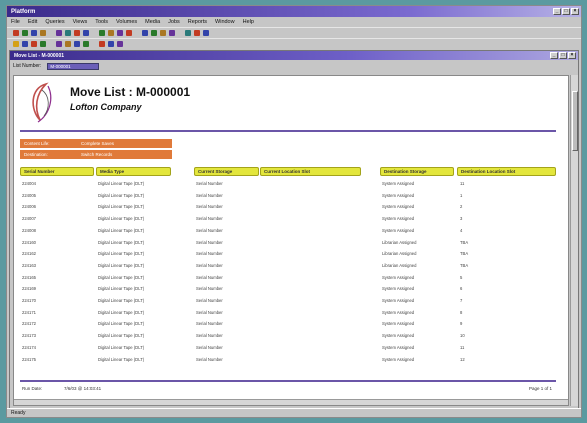 The width and height of the screenshot is (587, 423). I want to click on info-value: Switch Records, so click(97, 154).